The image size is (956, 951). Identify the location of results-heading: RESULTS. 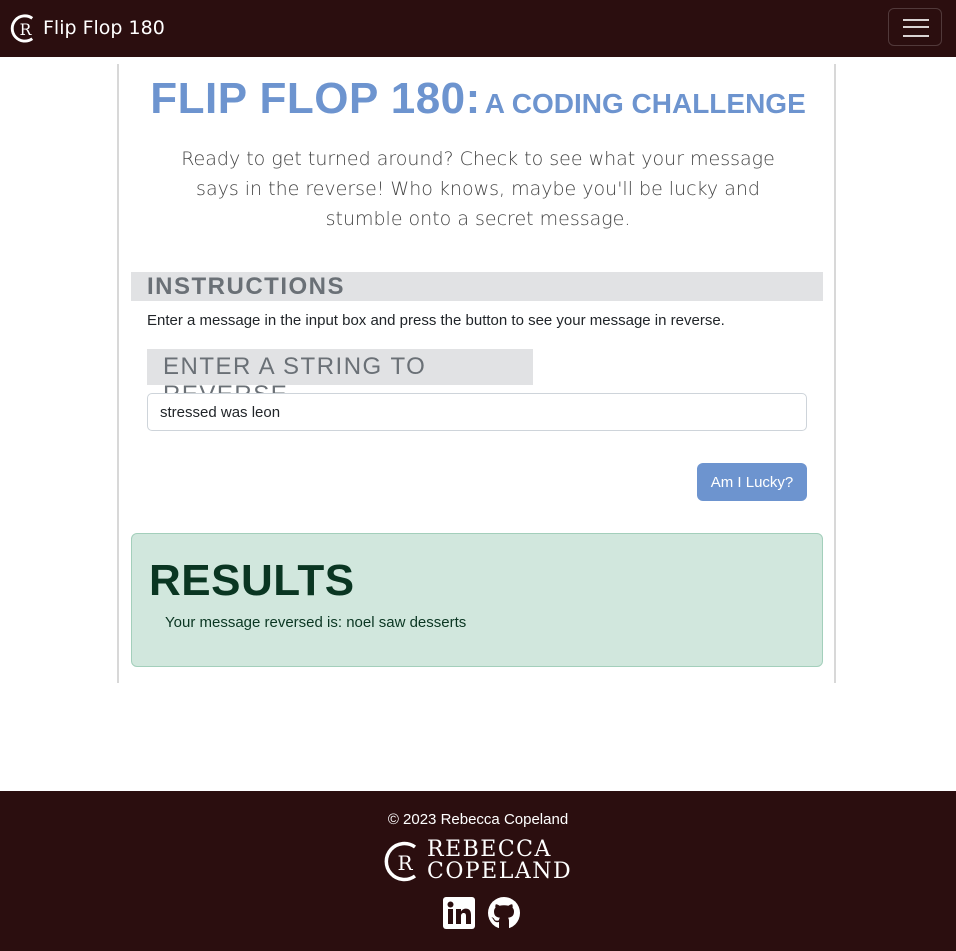
(252, 580).